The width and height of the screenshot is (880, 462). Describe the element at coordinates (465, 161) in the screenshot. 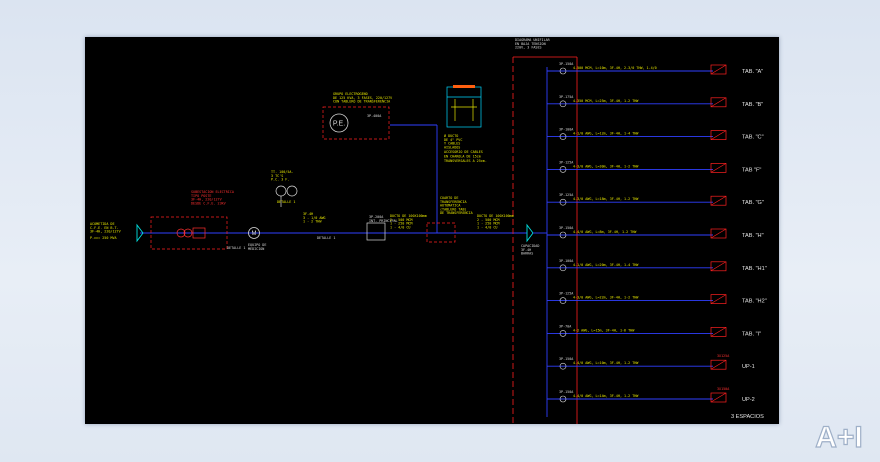

I see `trench-note: TRANSVERSALES A 25cm.` at that location.